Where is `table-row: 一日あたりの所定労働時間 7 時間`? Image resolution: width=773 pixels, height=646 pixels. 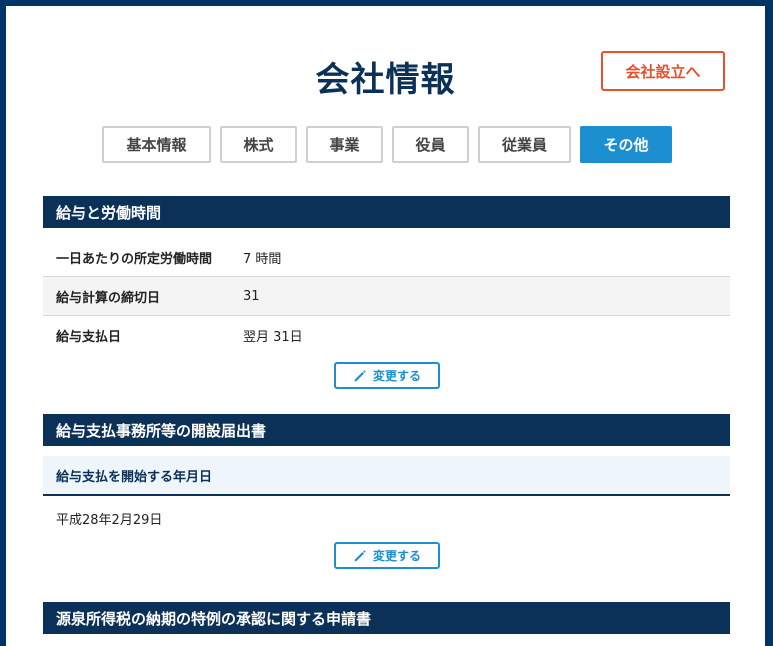 table-row: 一日あたりの所定労働時間 7 時間 is located at coordinates (386, 257).